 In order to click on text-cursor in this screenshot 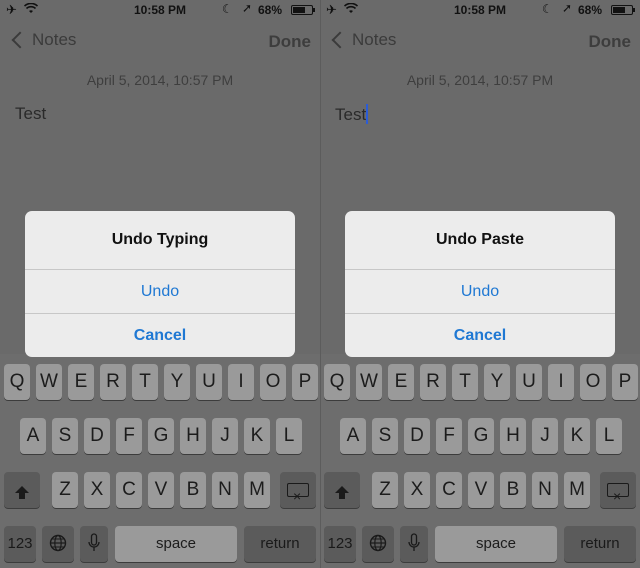, I will do `click(367, 114)`.